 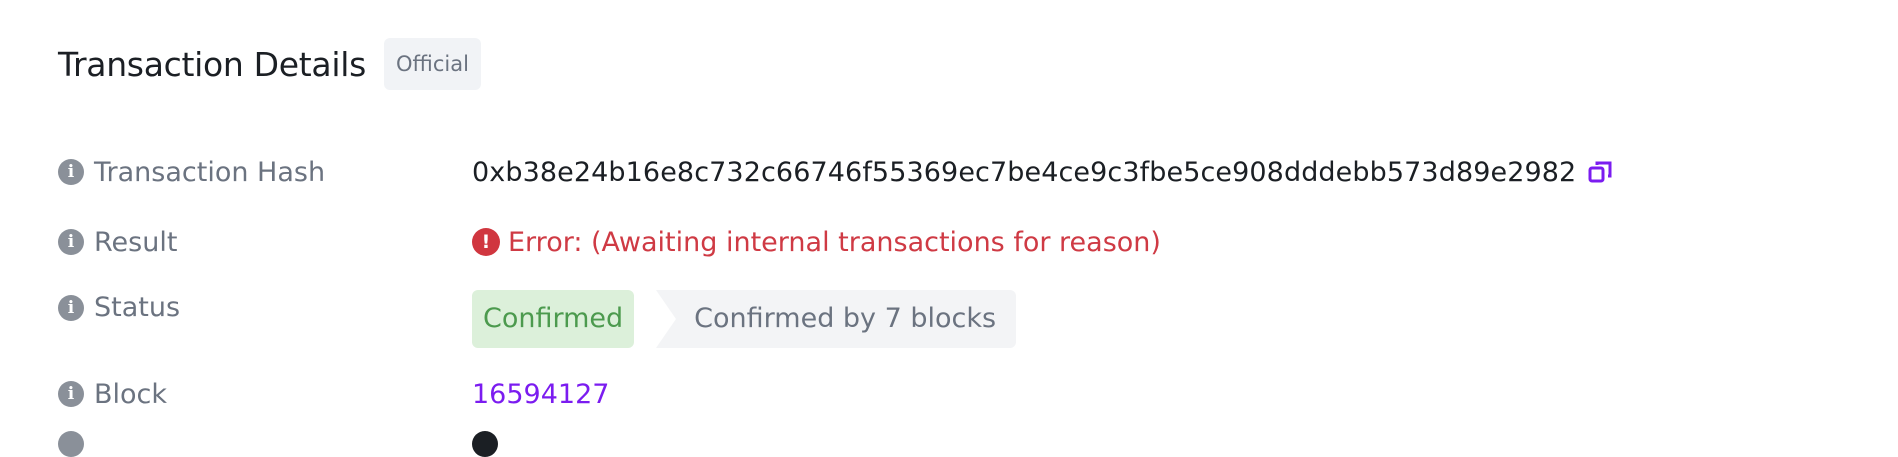 I want to click on label-block: Block, so click(x=131, y=394).